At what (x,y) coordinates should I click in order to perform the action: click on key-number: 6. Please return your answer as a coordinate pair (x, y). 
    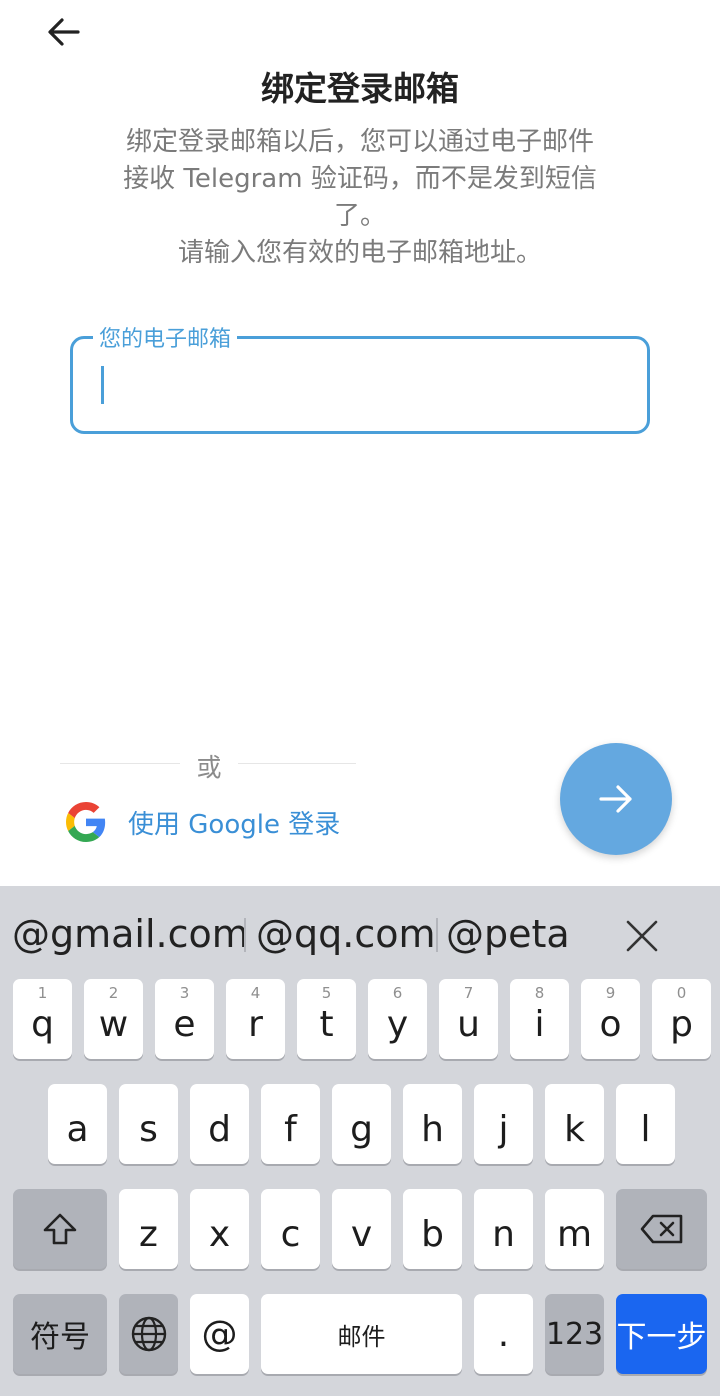
    Looking at the image, I should click on (397, 993).